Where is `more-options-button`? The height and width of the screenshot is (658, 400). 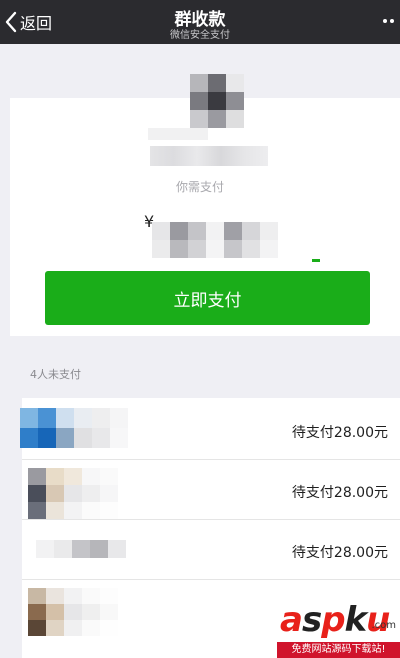
more-options-button is located at coordinates (388, 21).